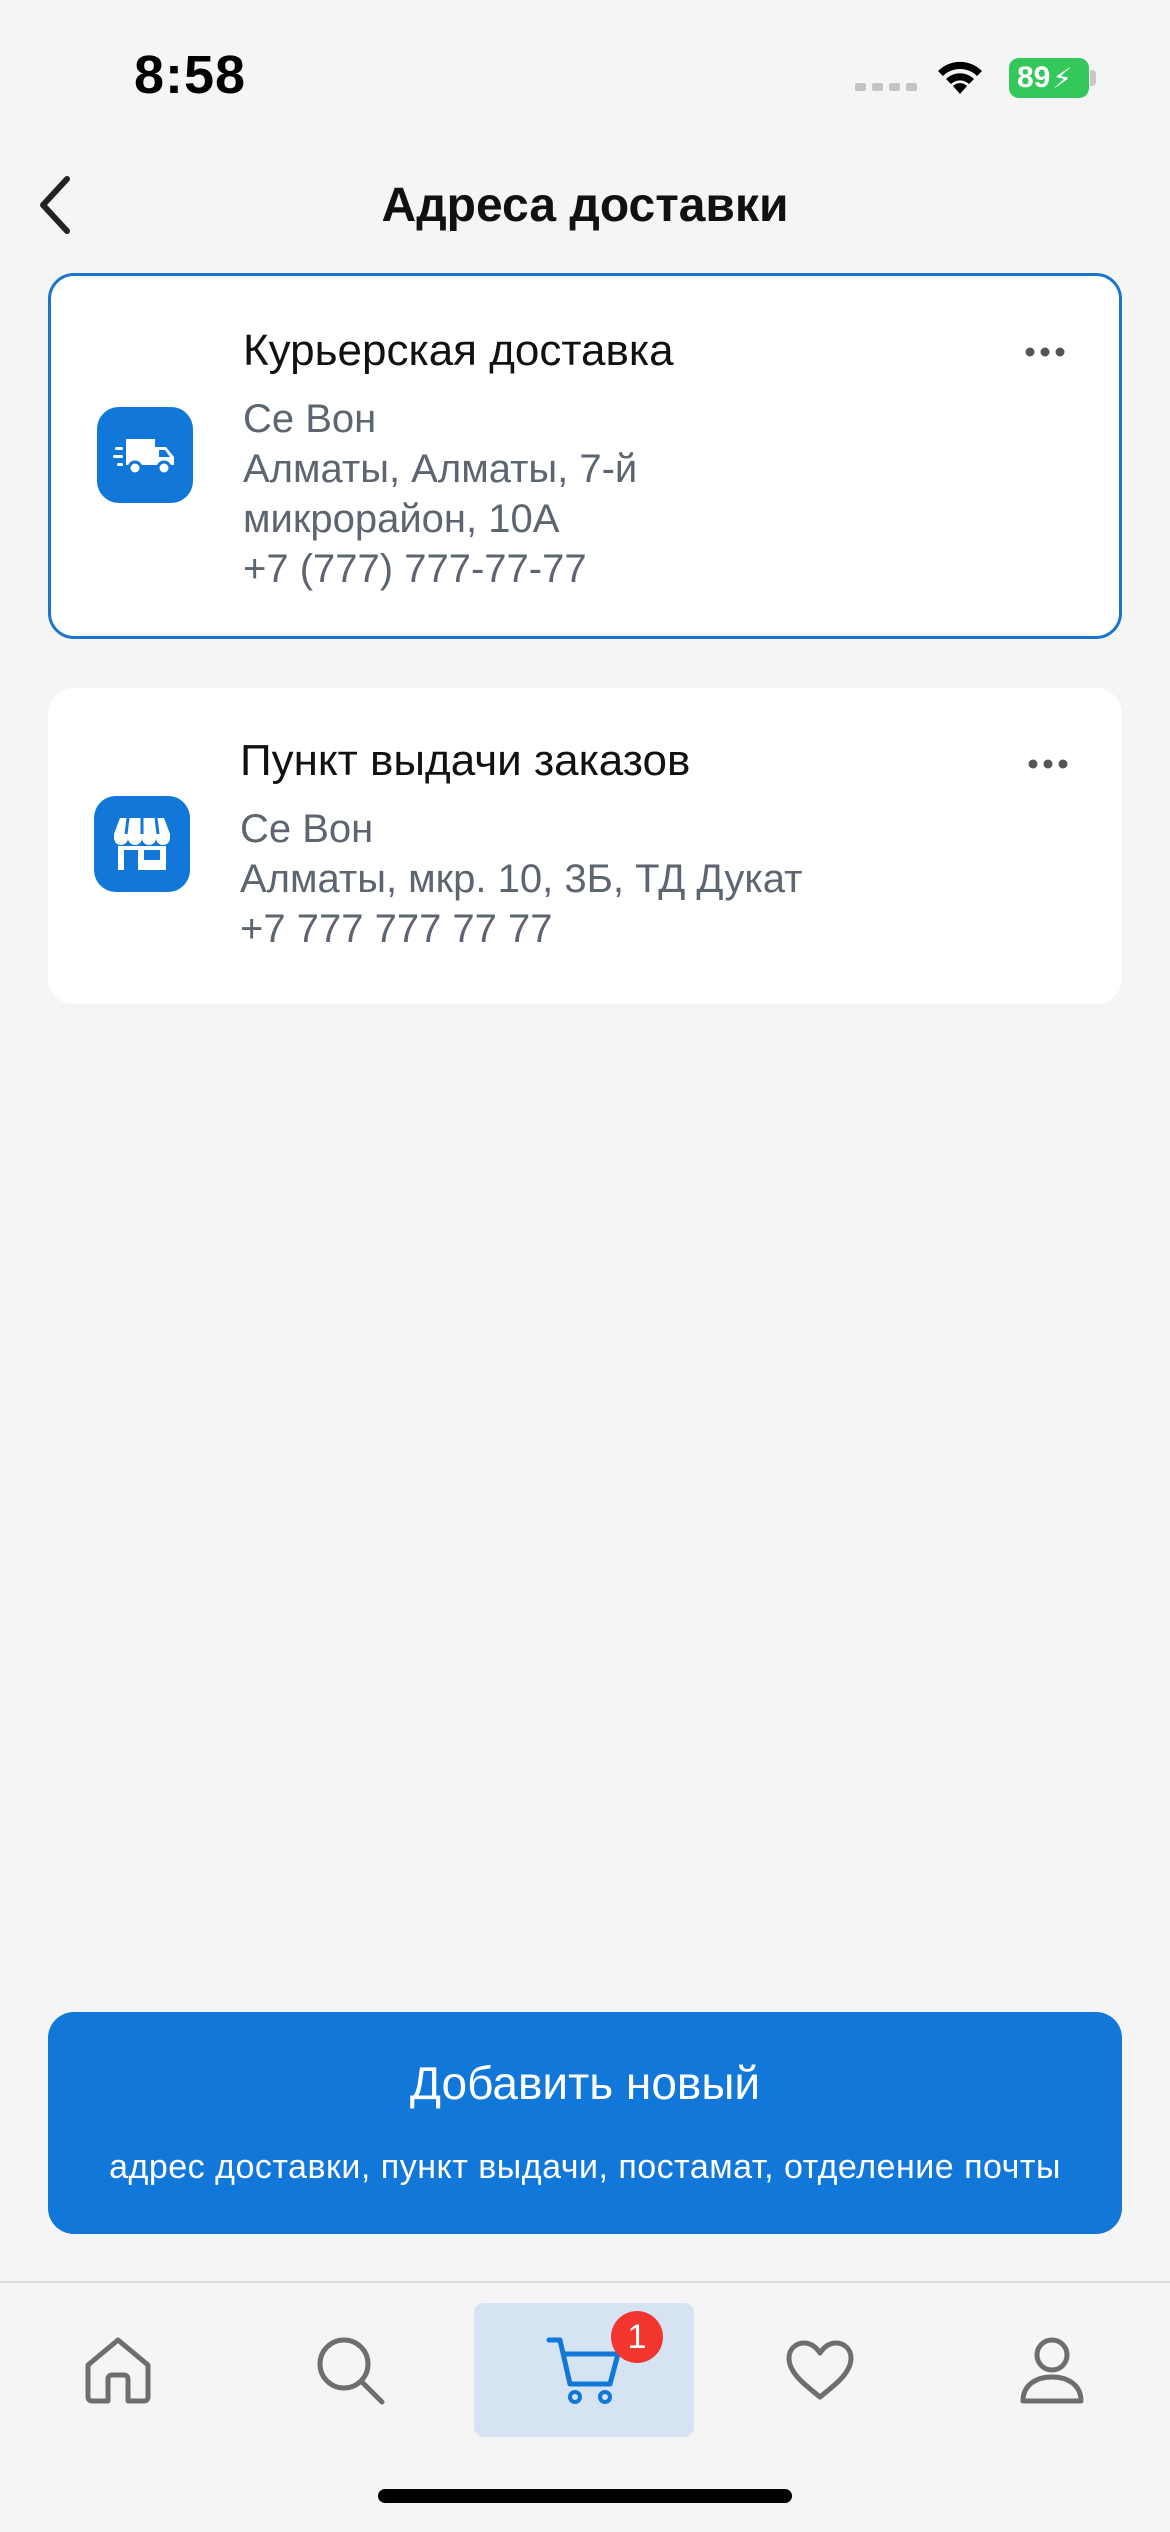  I want to click on tab-profile, so click(1052, 2370).